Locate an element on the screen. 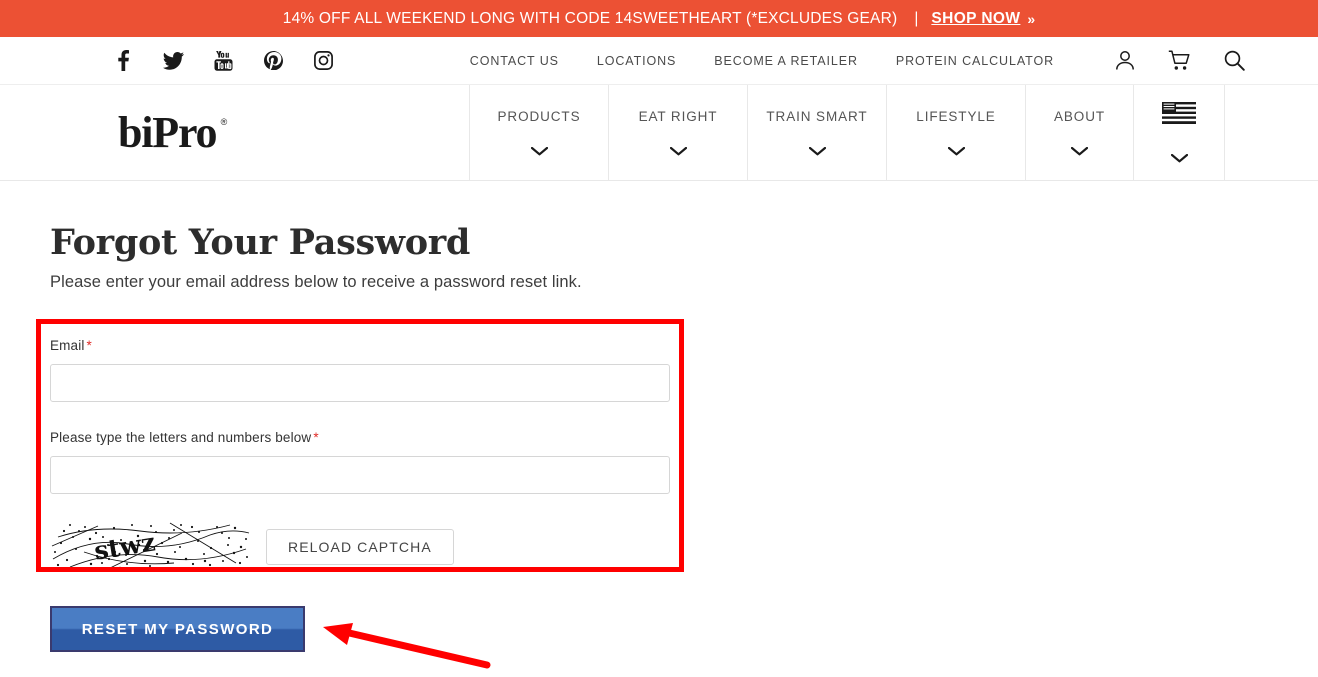 This screenshot has width=1318, height=677. captcha-row: stwz Reload captcha is located at coordinates (374, 547).